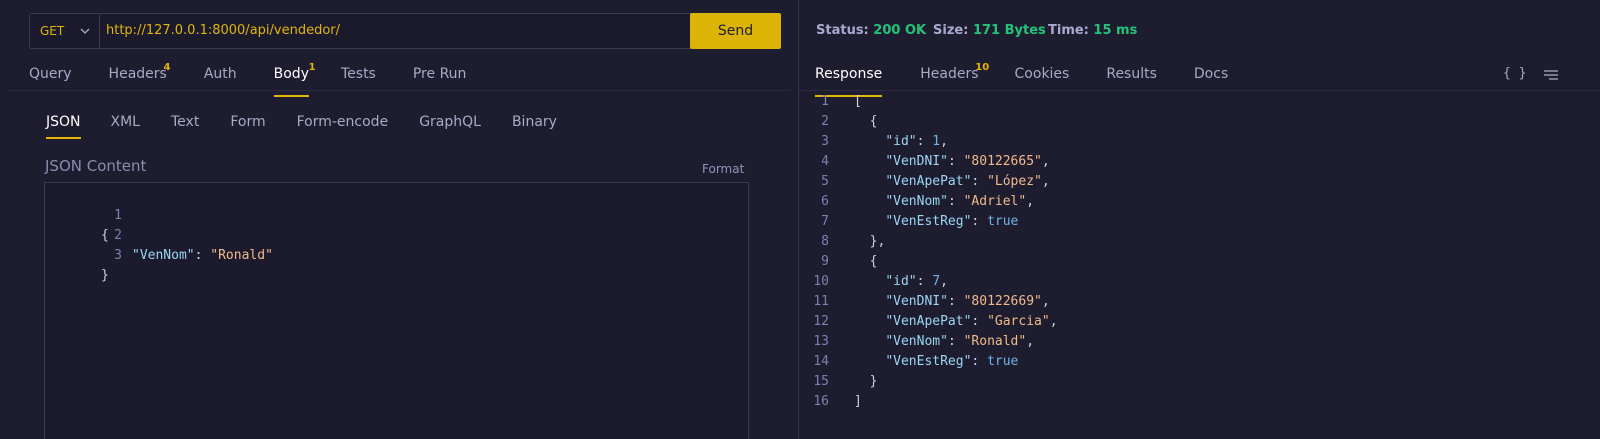  I want to click on tab-results: Results, so click(1131, 77).